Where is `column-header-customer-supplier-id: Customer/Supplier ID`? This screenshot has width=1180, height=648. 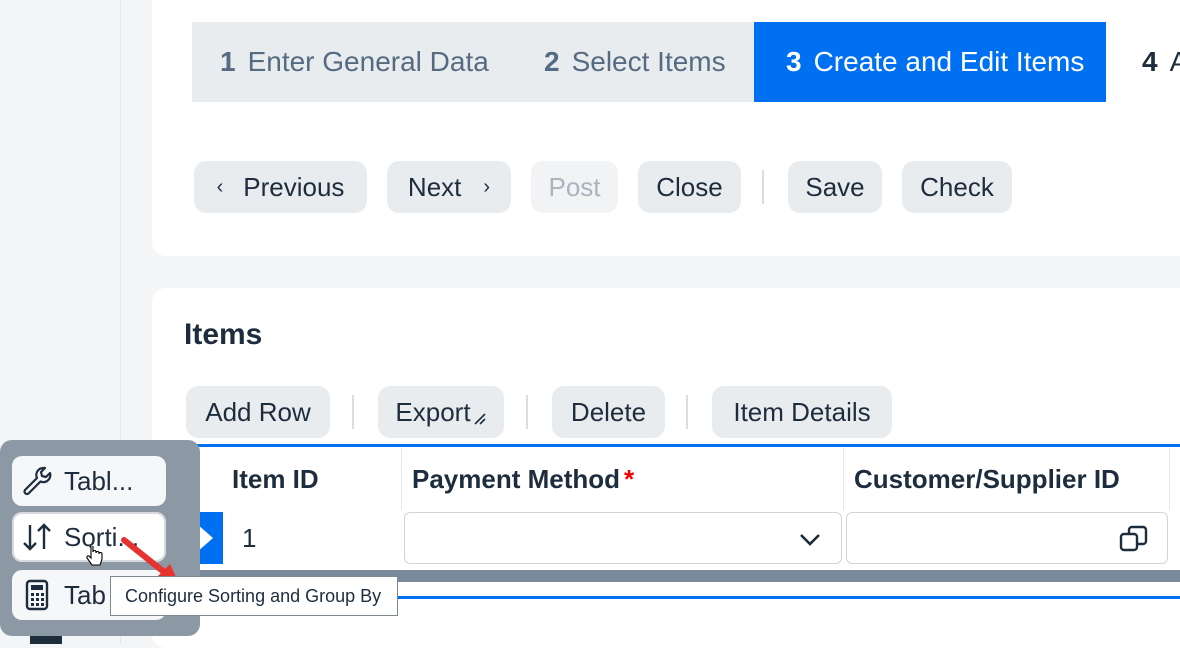 column-header-customer-supplier-id: Customer/Supplier ID is located at coordinates (1007, 479).